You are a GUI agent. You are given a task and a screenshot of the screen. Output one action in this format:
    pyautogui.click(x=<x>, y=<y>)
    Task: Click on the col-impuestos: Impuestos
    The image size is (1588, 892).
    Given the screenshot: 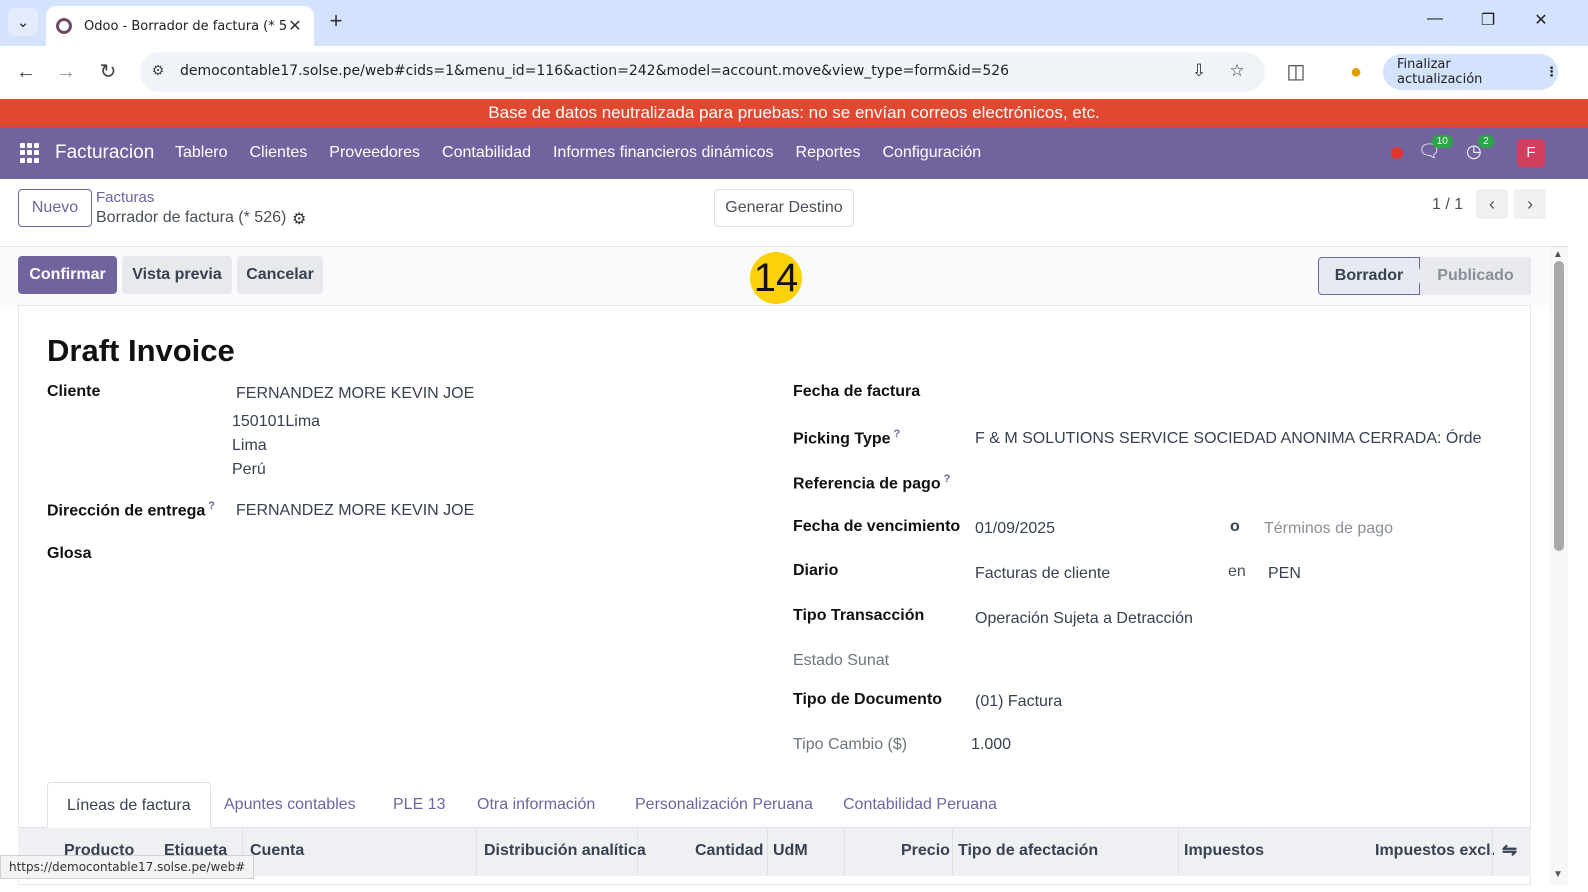 What is the action you would take?
    pyautogui.click(x=1224, y=851)
    